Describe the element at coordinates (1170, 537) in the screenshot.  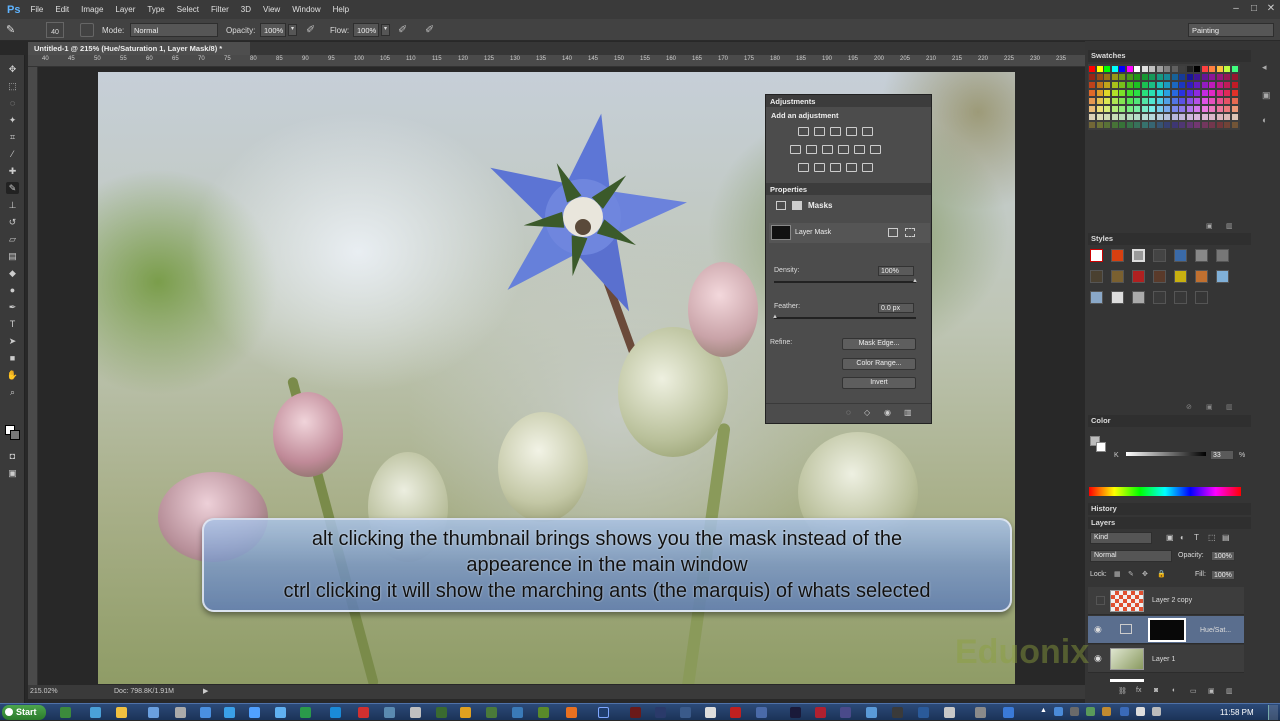
I see `filter-pixel-icon: ▣` at that location.